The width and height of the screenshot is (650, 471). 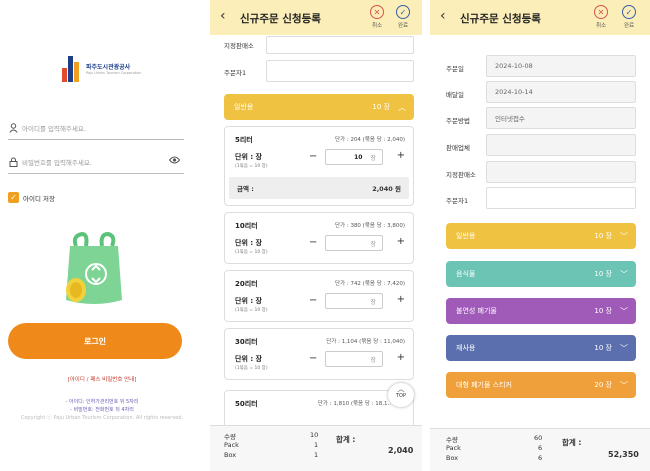 I want to click on id-input: 아이디를 입력해주세요., so click(x=96, y=128).